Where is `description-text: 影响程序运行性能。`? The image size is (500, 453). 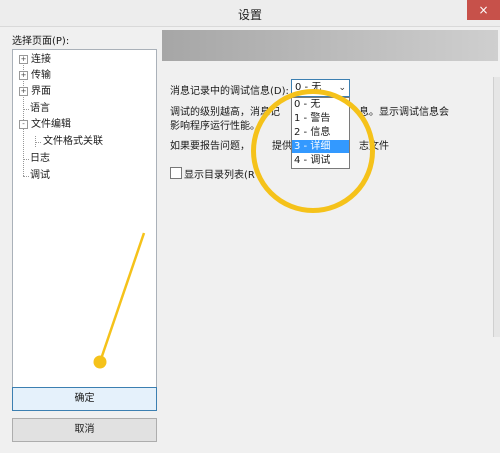
description-text: 影响程序运行性能。 is located at coordinates (215, 126).